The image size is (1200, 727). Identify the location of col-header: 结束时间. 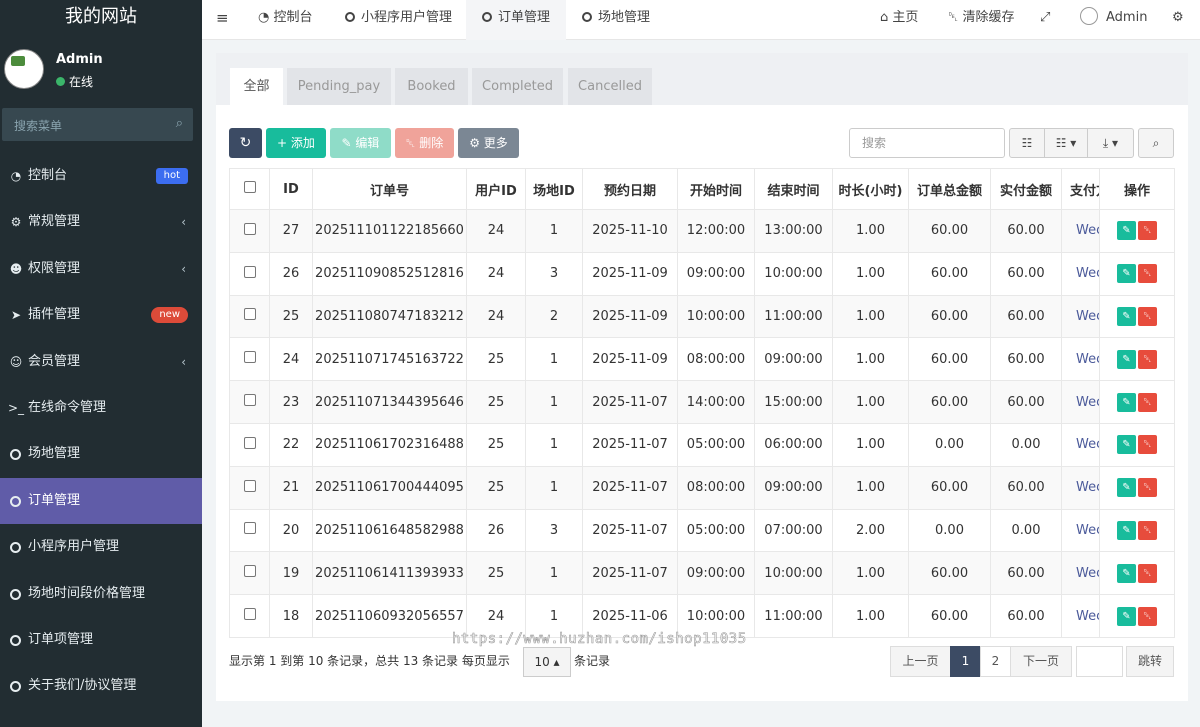
(793, 189).